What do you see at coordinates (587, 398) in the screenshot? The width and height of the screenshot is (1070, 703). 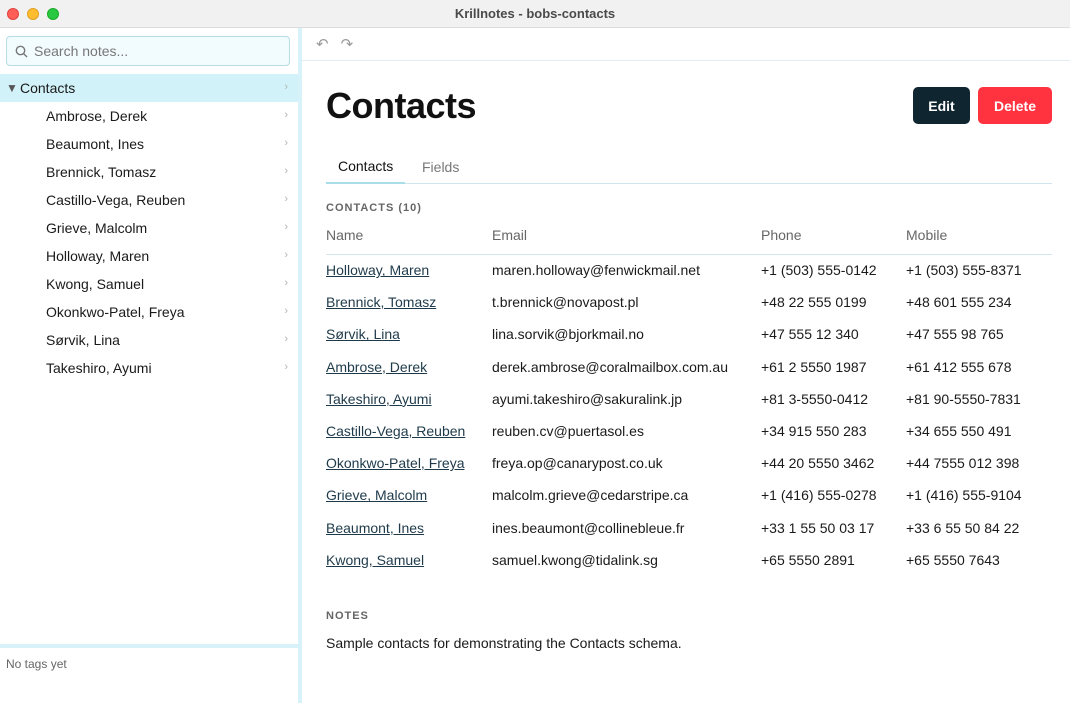 I see `contact-email: ayumi.takeshiro@sakuralink.jp` at bounding box center [587, 398].